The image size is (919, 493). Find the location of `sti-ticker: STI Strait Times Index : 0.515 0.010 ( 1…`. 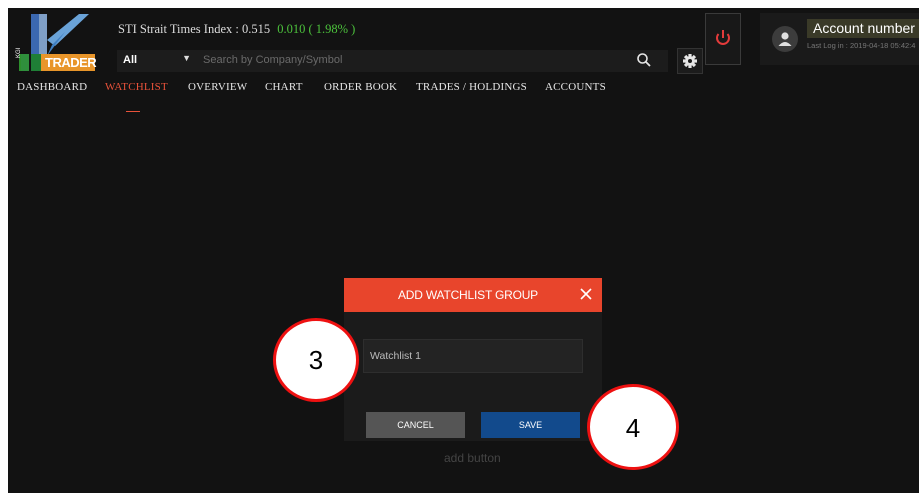

sti-ticker: STI Strait Times Index : 0.515 0.010 ( 1… is located at coordinates (236, 29).